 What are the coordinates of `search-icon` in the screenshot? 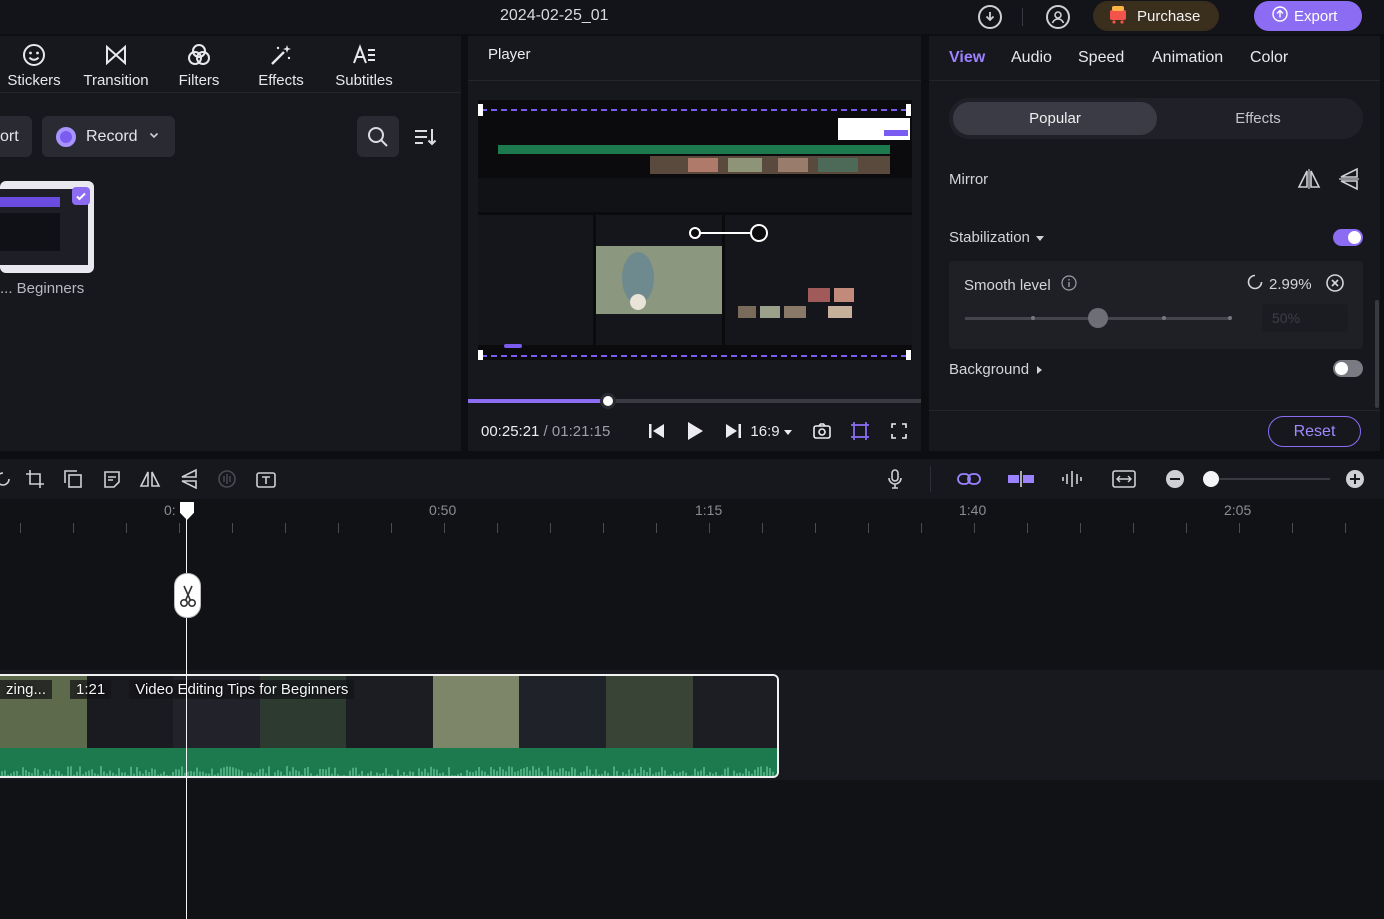 It's located at (378, 136).